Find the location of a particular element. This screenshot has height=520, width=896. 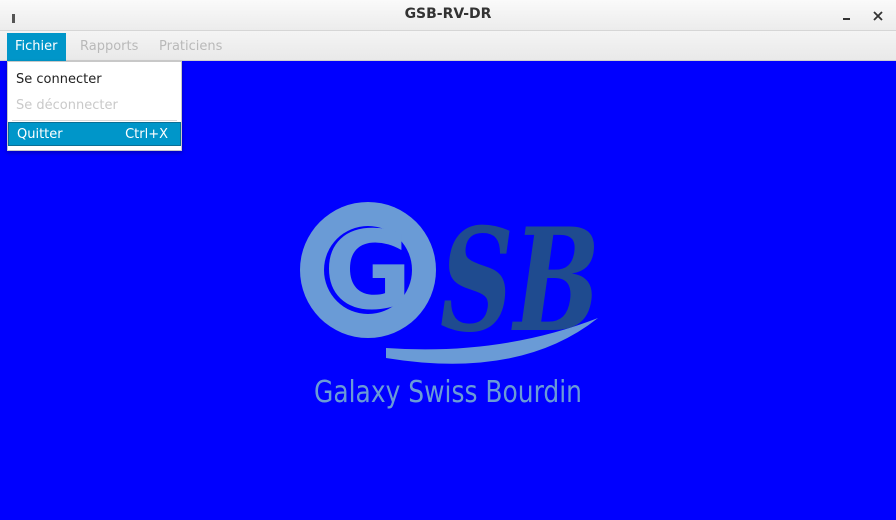

minimize-button is located at coordinates (847, 16).